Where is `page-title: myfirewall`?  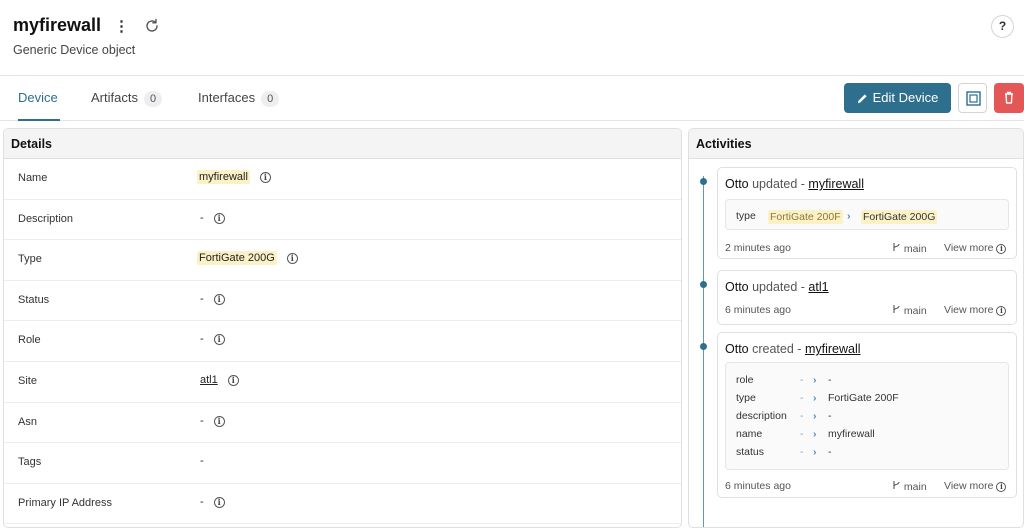 page-title: myfirewall is located at coordinates (57, 25).